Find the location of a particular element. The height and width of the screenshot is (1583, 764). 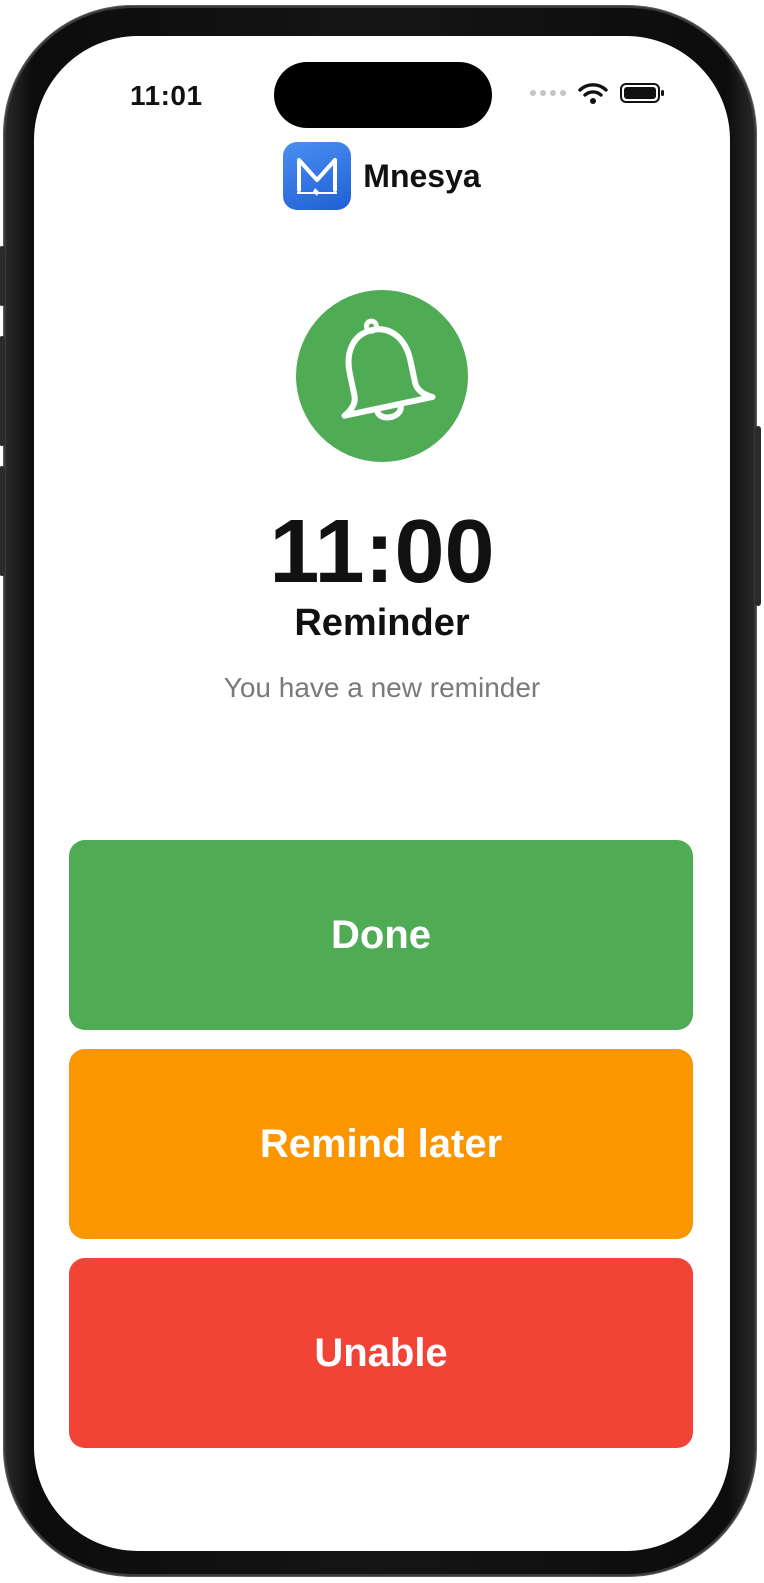

app-logo is located at coordinates (317, 176).